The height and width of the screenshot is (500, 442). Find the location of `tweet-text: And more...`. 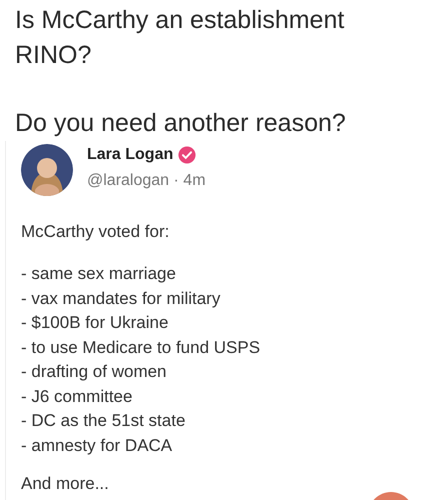

tweet-text: And more... is located at coordinates (65, 484).